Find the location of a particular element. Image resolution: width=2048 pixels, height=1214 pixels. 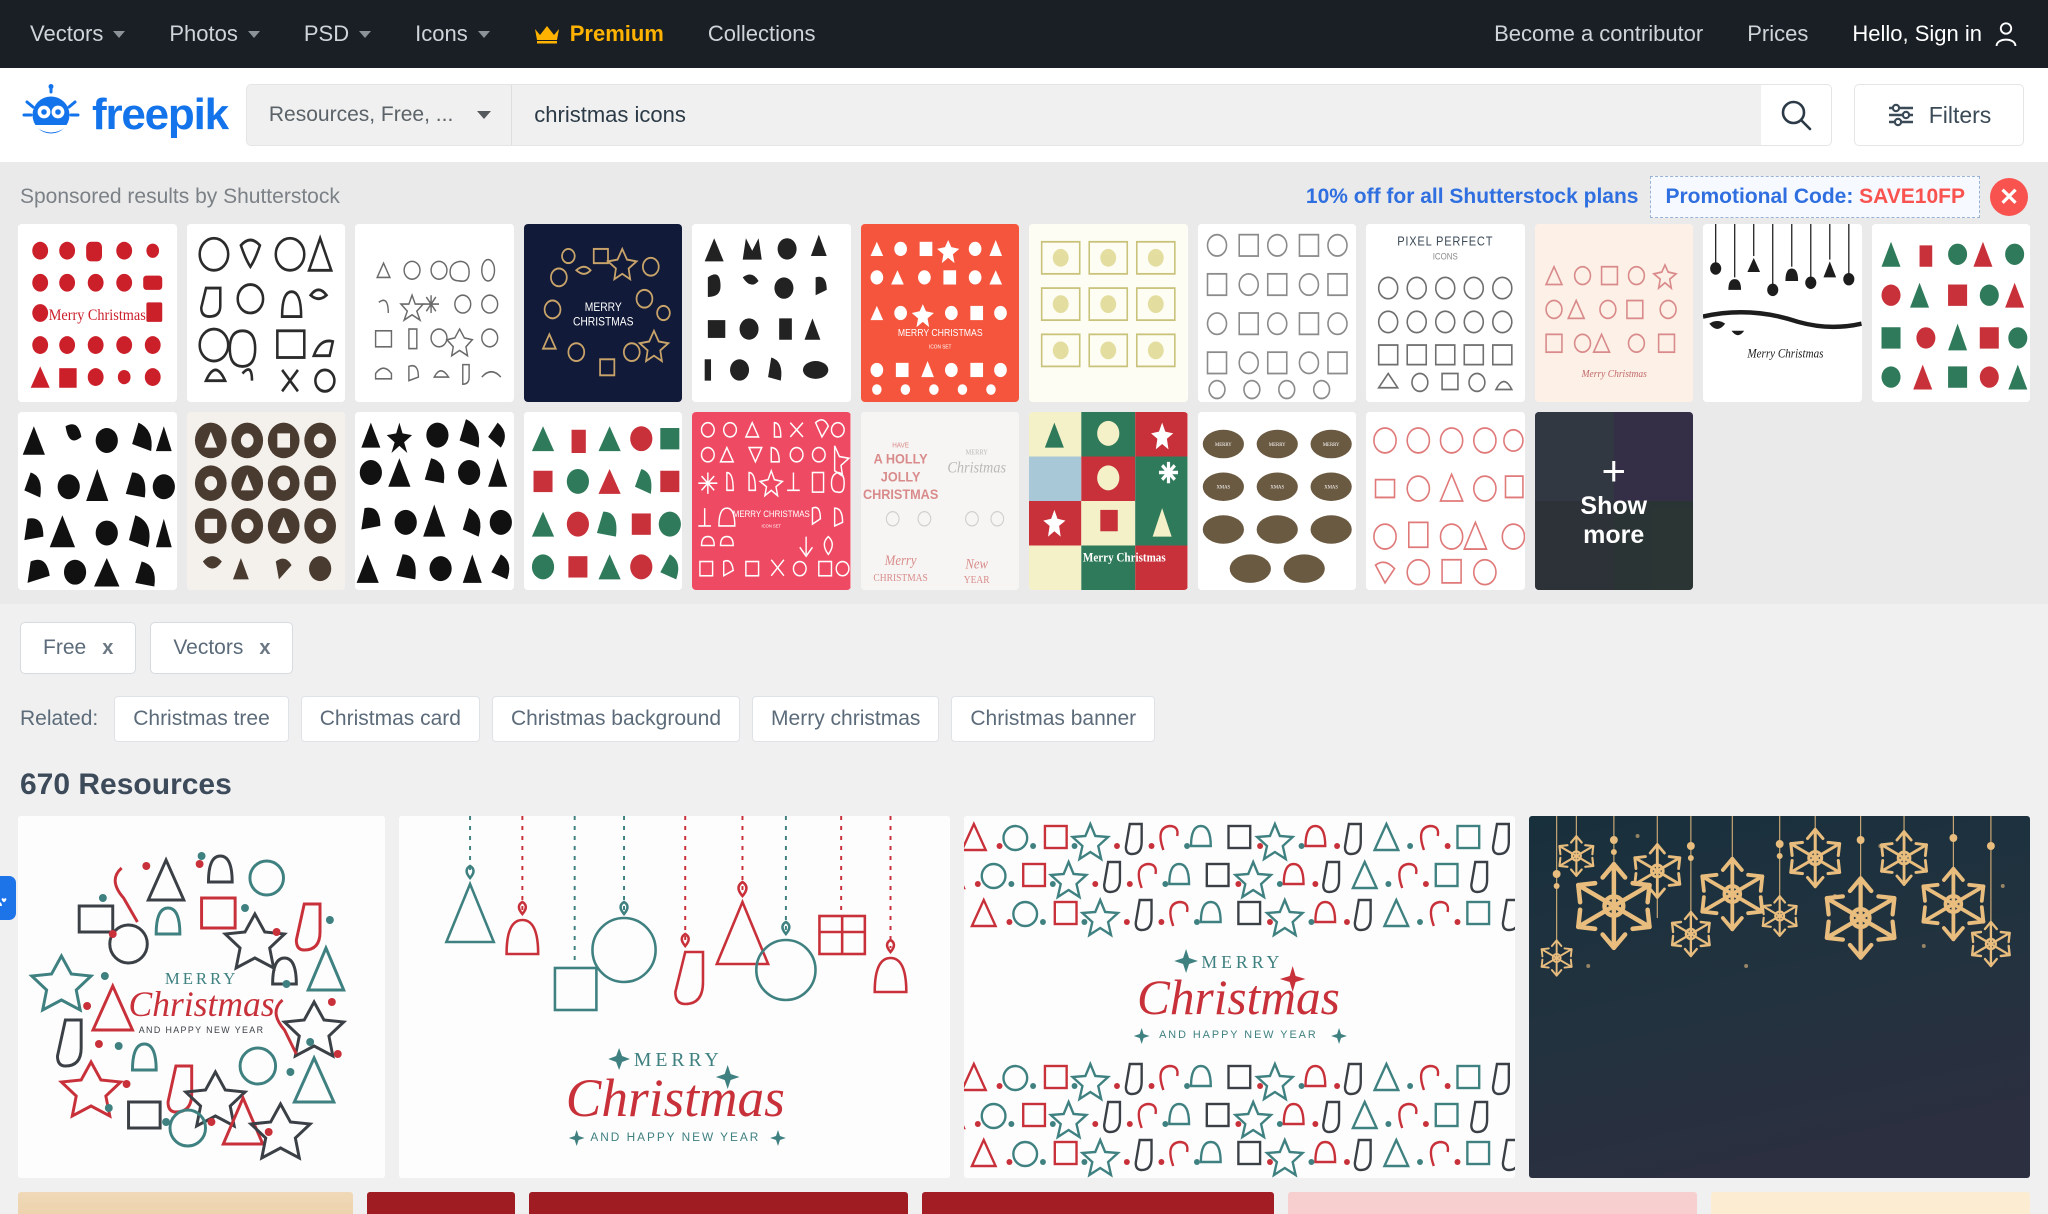

sponsored-tile-red-christmas-icon-sheet: Merry Christmas is located at coordinates (97, 313).